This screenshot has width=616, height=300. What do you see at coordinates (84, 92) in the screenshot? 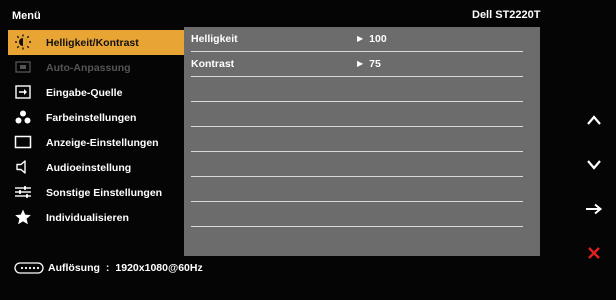
I see `menu-item-label: Eingabe-Quelle` at bounding box center [84, 92].